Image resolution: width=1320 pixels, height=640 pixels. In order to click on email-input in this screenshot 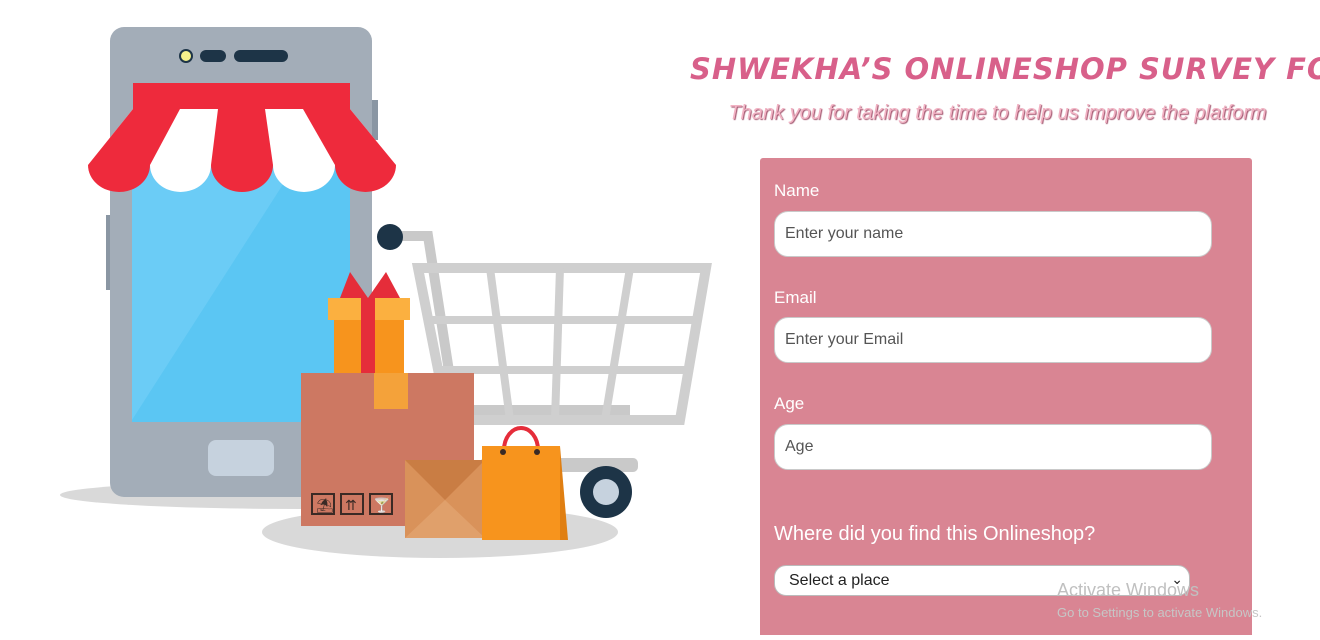, I will do `click(993, 340)`.